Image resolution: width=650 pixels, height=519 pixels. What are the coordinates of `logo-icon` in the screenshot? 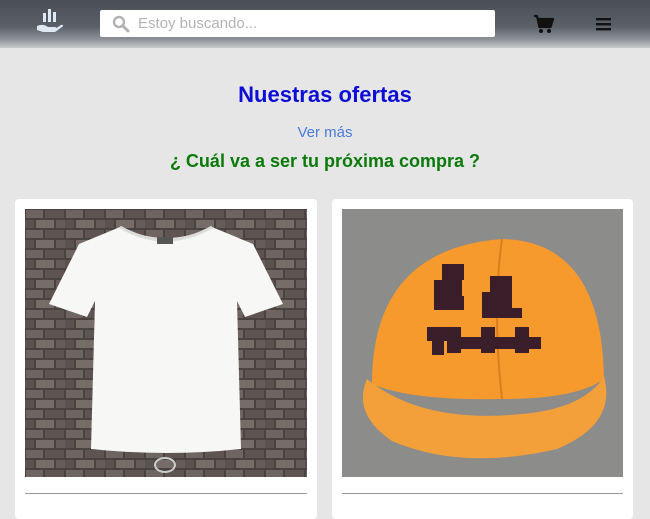 It's located at (49, 22).